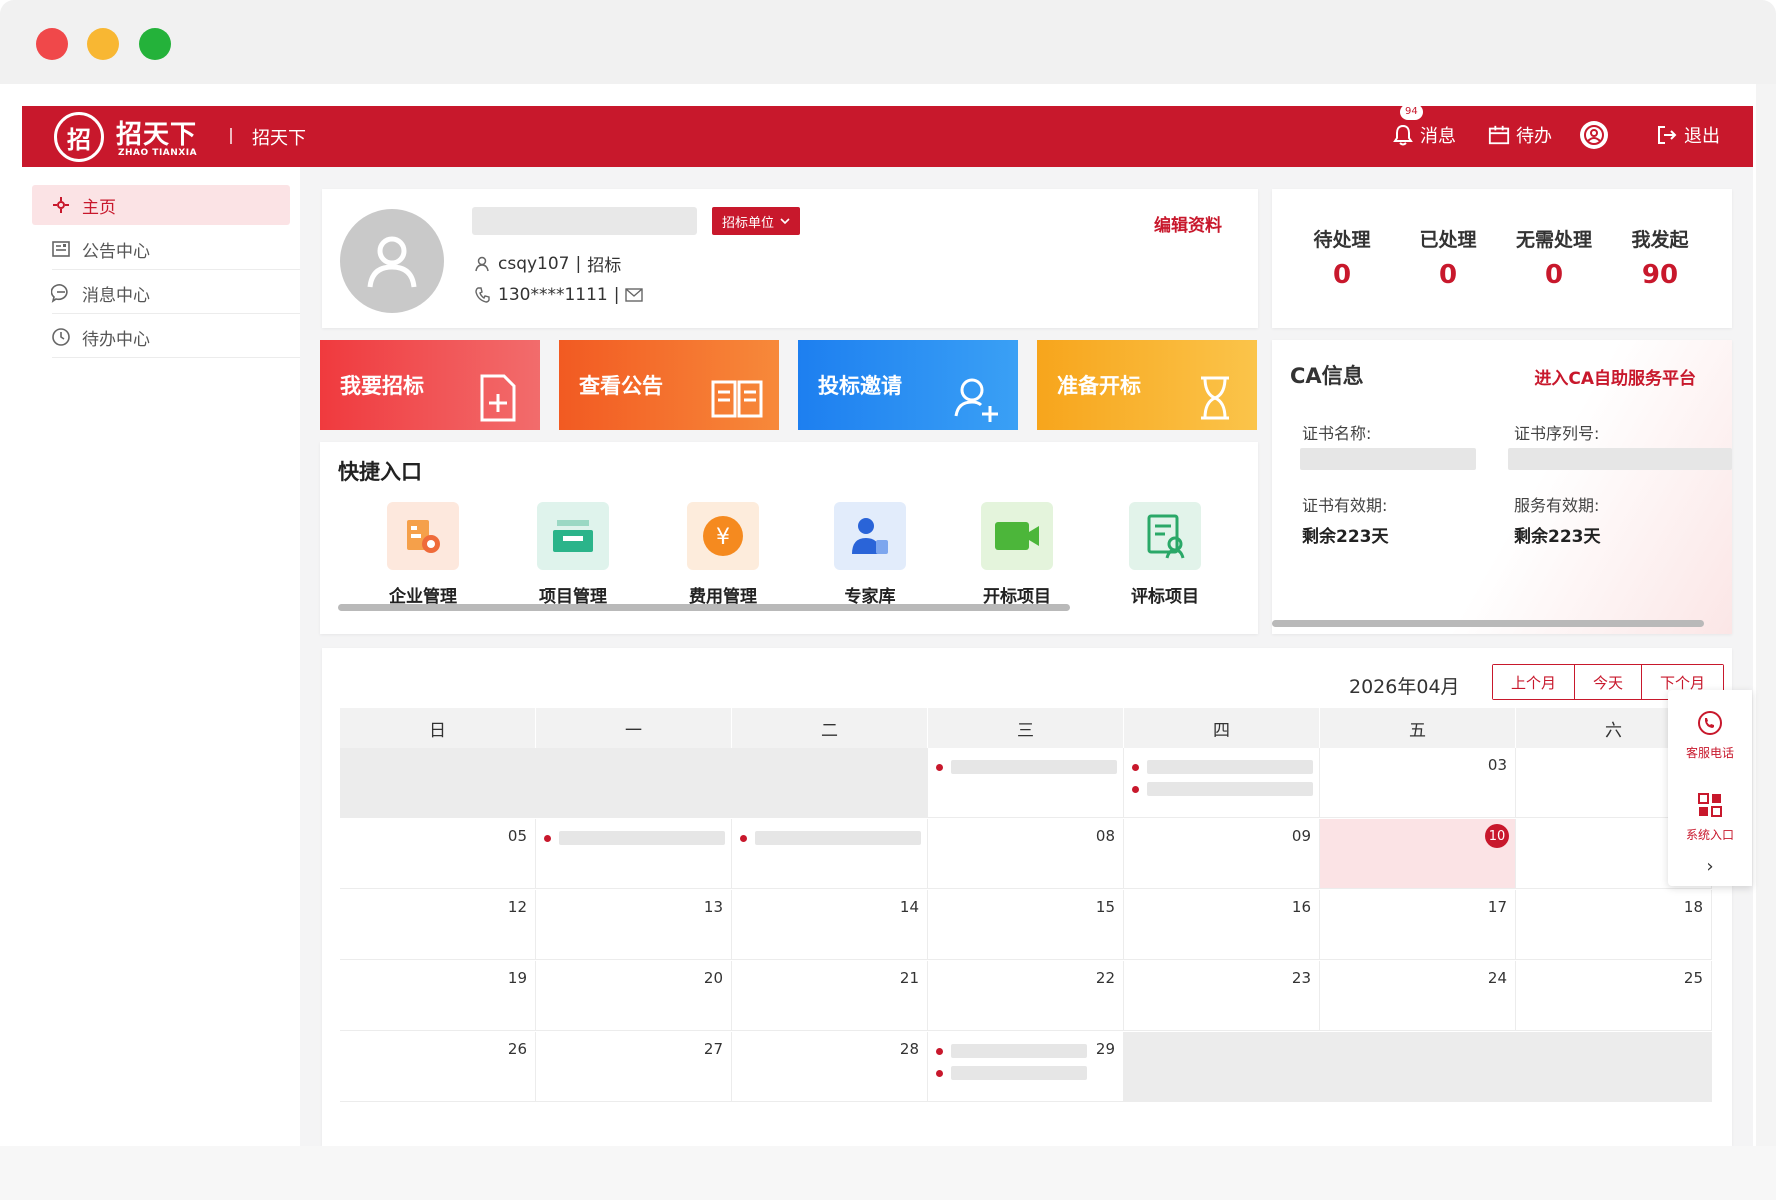 The height and width of the screenshot is (1200, 1776). I want to click on quick-entry-review-projects: 评标项目, so click(1165, 554).